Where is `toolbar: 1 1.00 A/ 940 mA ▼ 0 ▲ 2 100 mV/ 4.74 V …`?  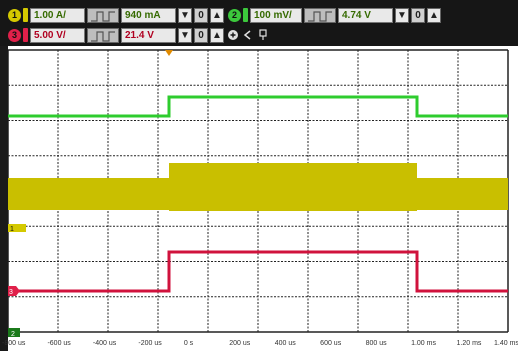
toolbar: 1 1.00 A/ 940 mA ▼ 0 ▲ 2 100 mV/ 4.74 V … is located at coordinates (259, 23).